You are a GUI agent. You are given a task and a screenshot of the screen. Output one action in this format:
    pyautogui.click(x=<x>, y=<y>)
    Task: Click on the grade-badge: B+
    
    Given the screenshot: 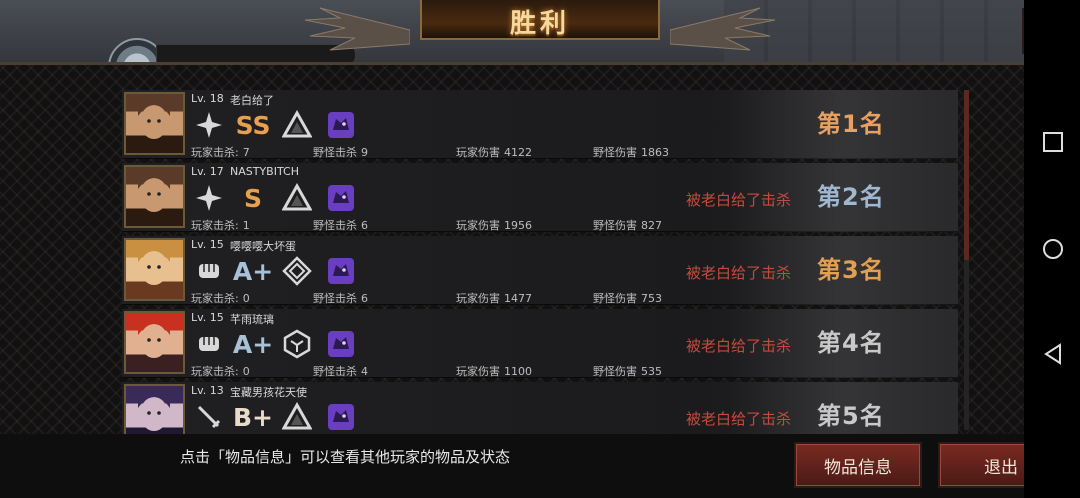 What is the action you would take?
    pyautogui.click(x=253, y=417)
    